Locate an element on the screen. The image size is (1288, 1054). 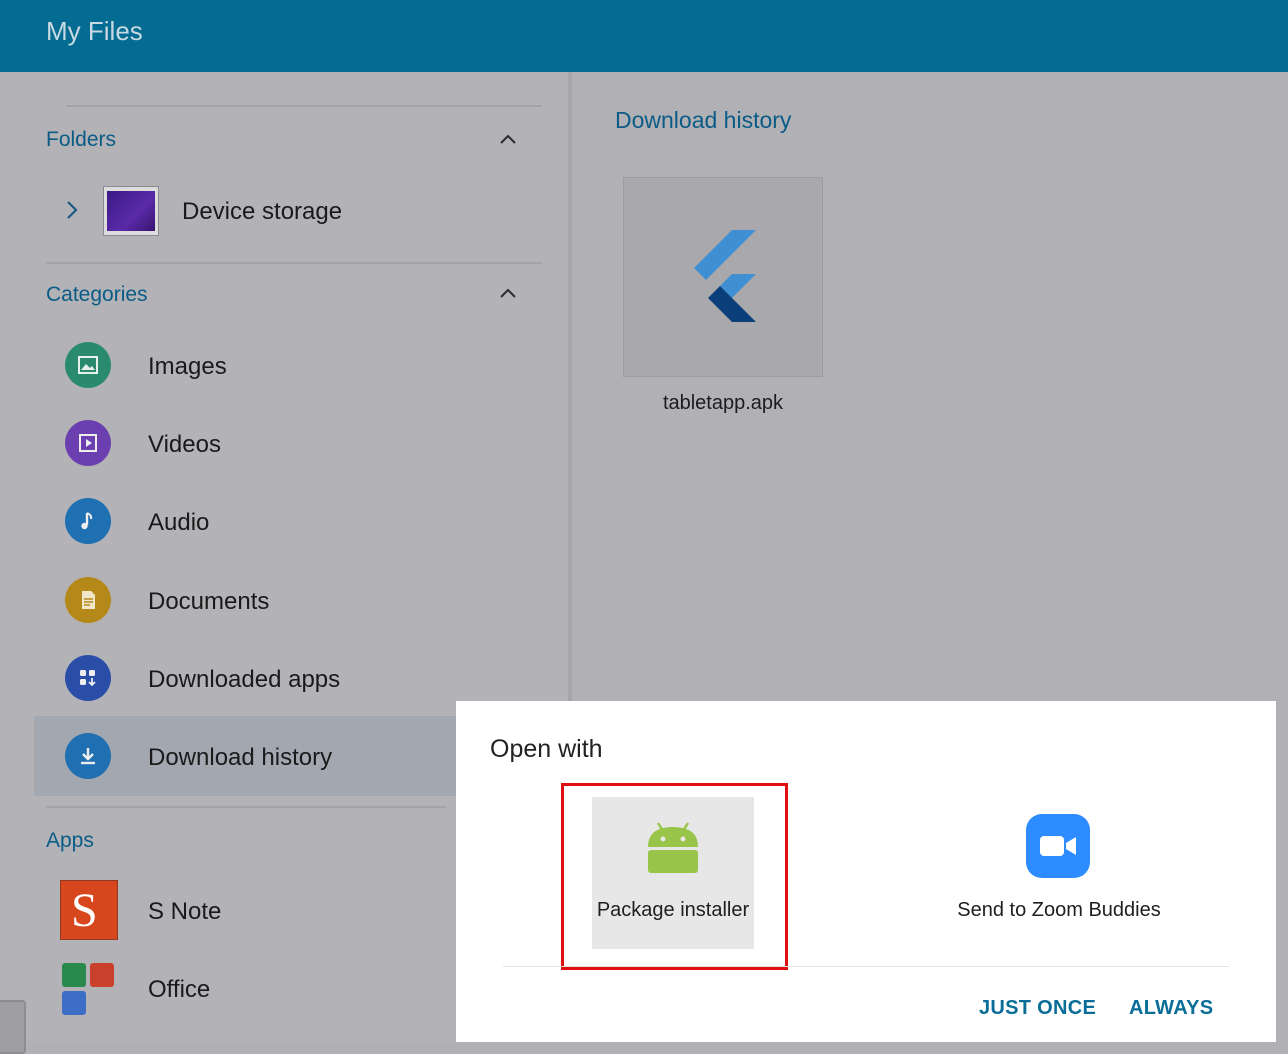
file-thumbnail is located at coordinates (723, 277).